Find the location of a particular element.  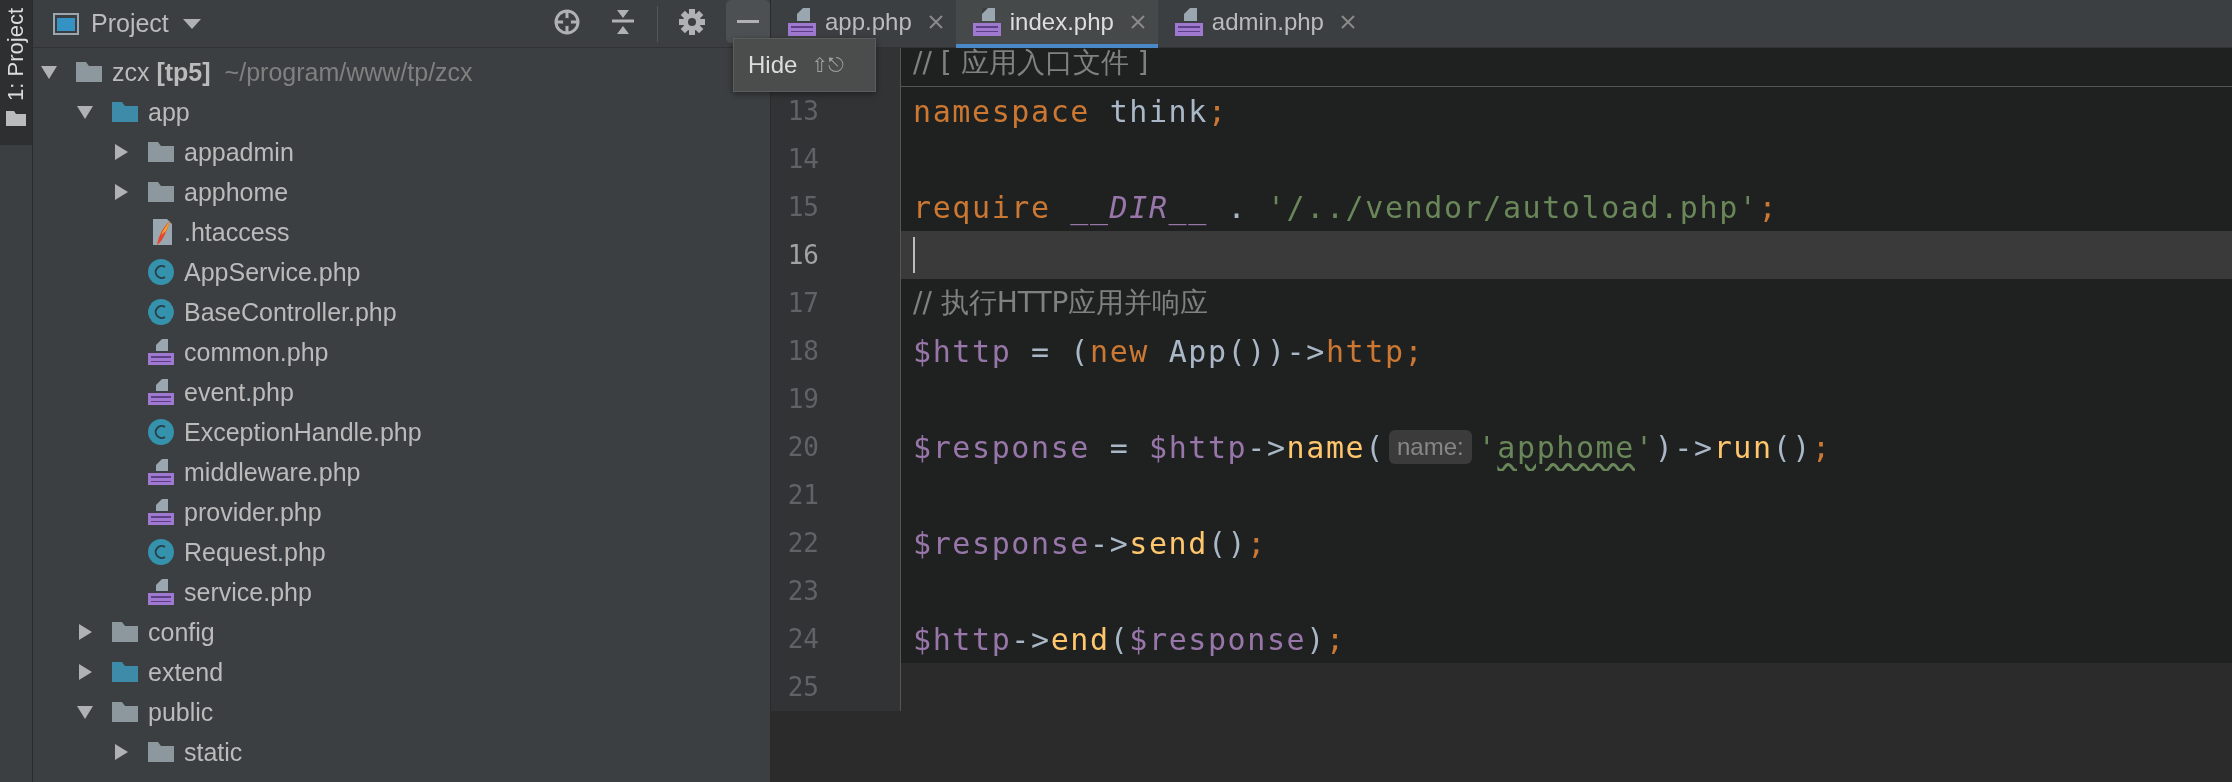

line-number: 16 is located at coordinates (802, 255).